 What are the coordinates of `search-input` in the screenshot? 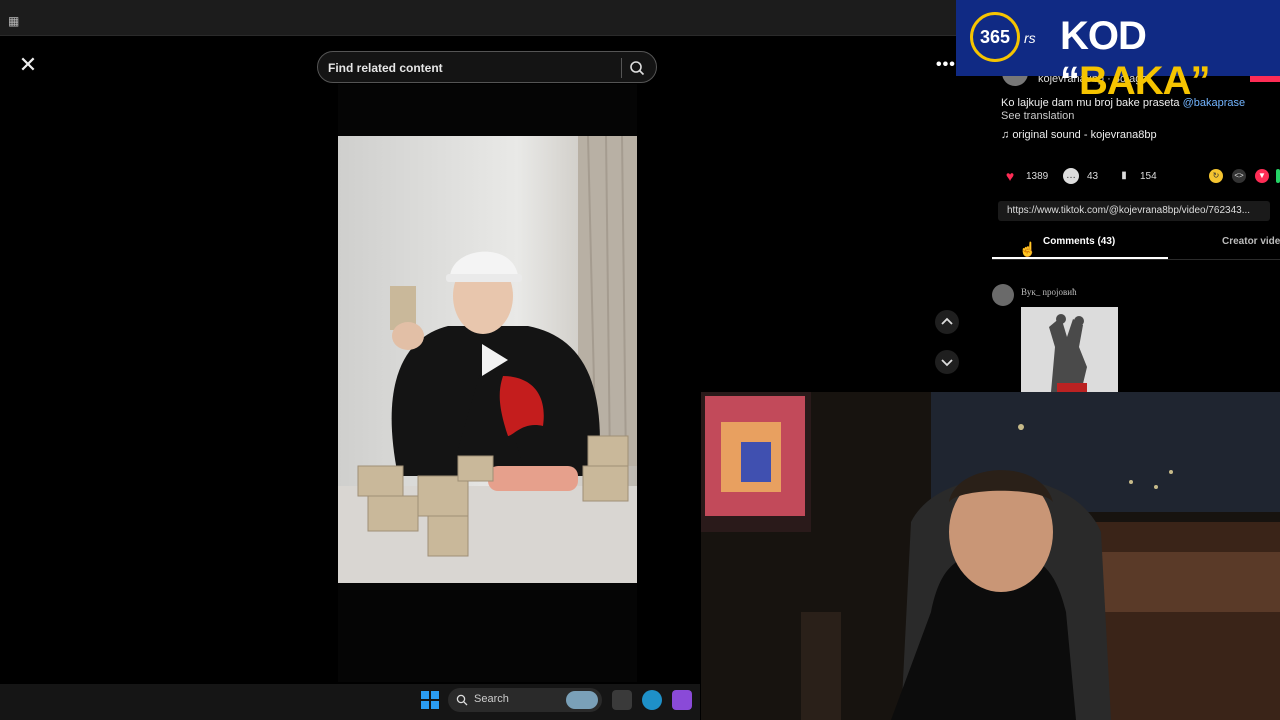 It's located at (473, 68).